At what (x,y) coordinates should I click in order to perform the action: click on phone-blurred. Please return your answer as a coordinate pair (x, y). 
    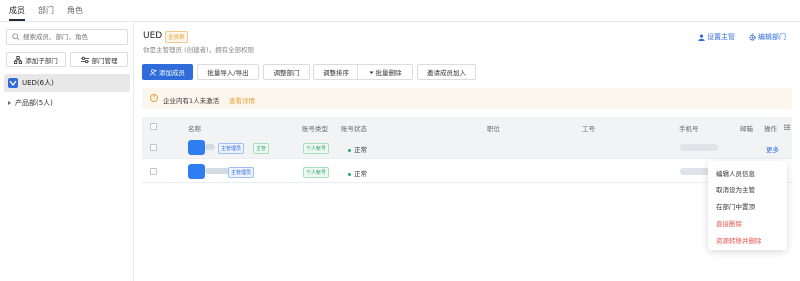
    Looking at the image, I should click on (699, 147).